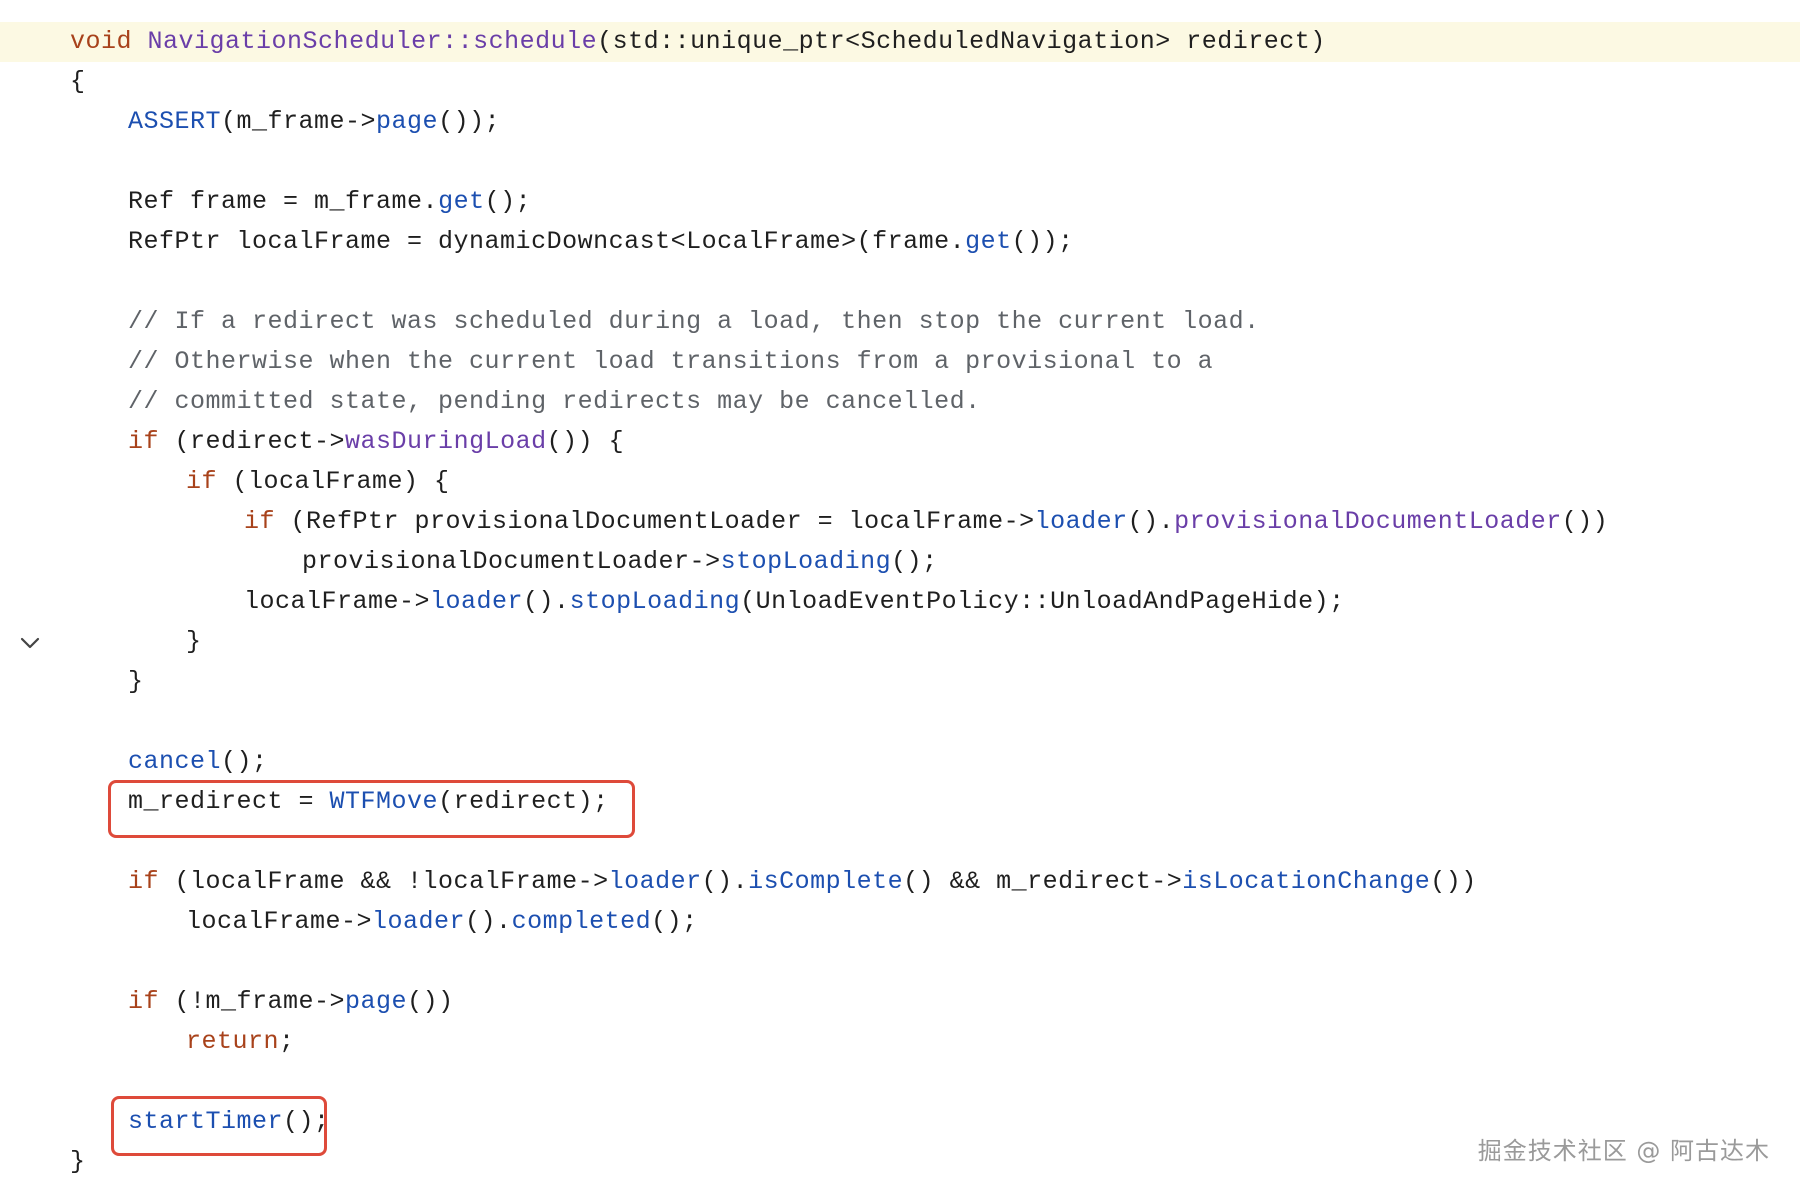 The height and width of the screenshot is (1200, 1800). What do you see at coordinates (900, 922) in the screenshot?
I see `code-line: localFrame->loader().completed();` at bounding box center [900, 922].